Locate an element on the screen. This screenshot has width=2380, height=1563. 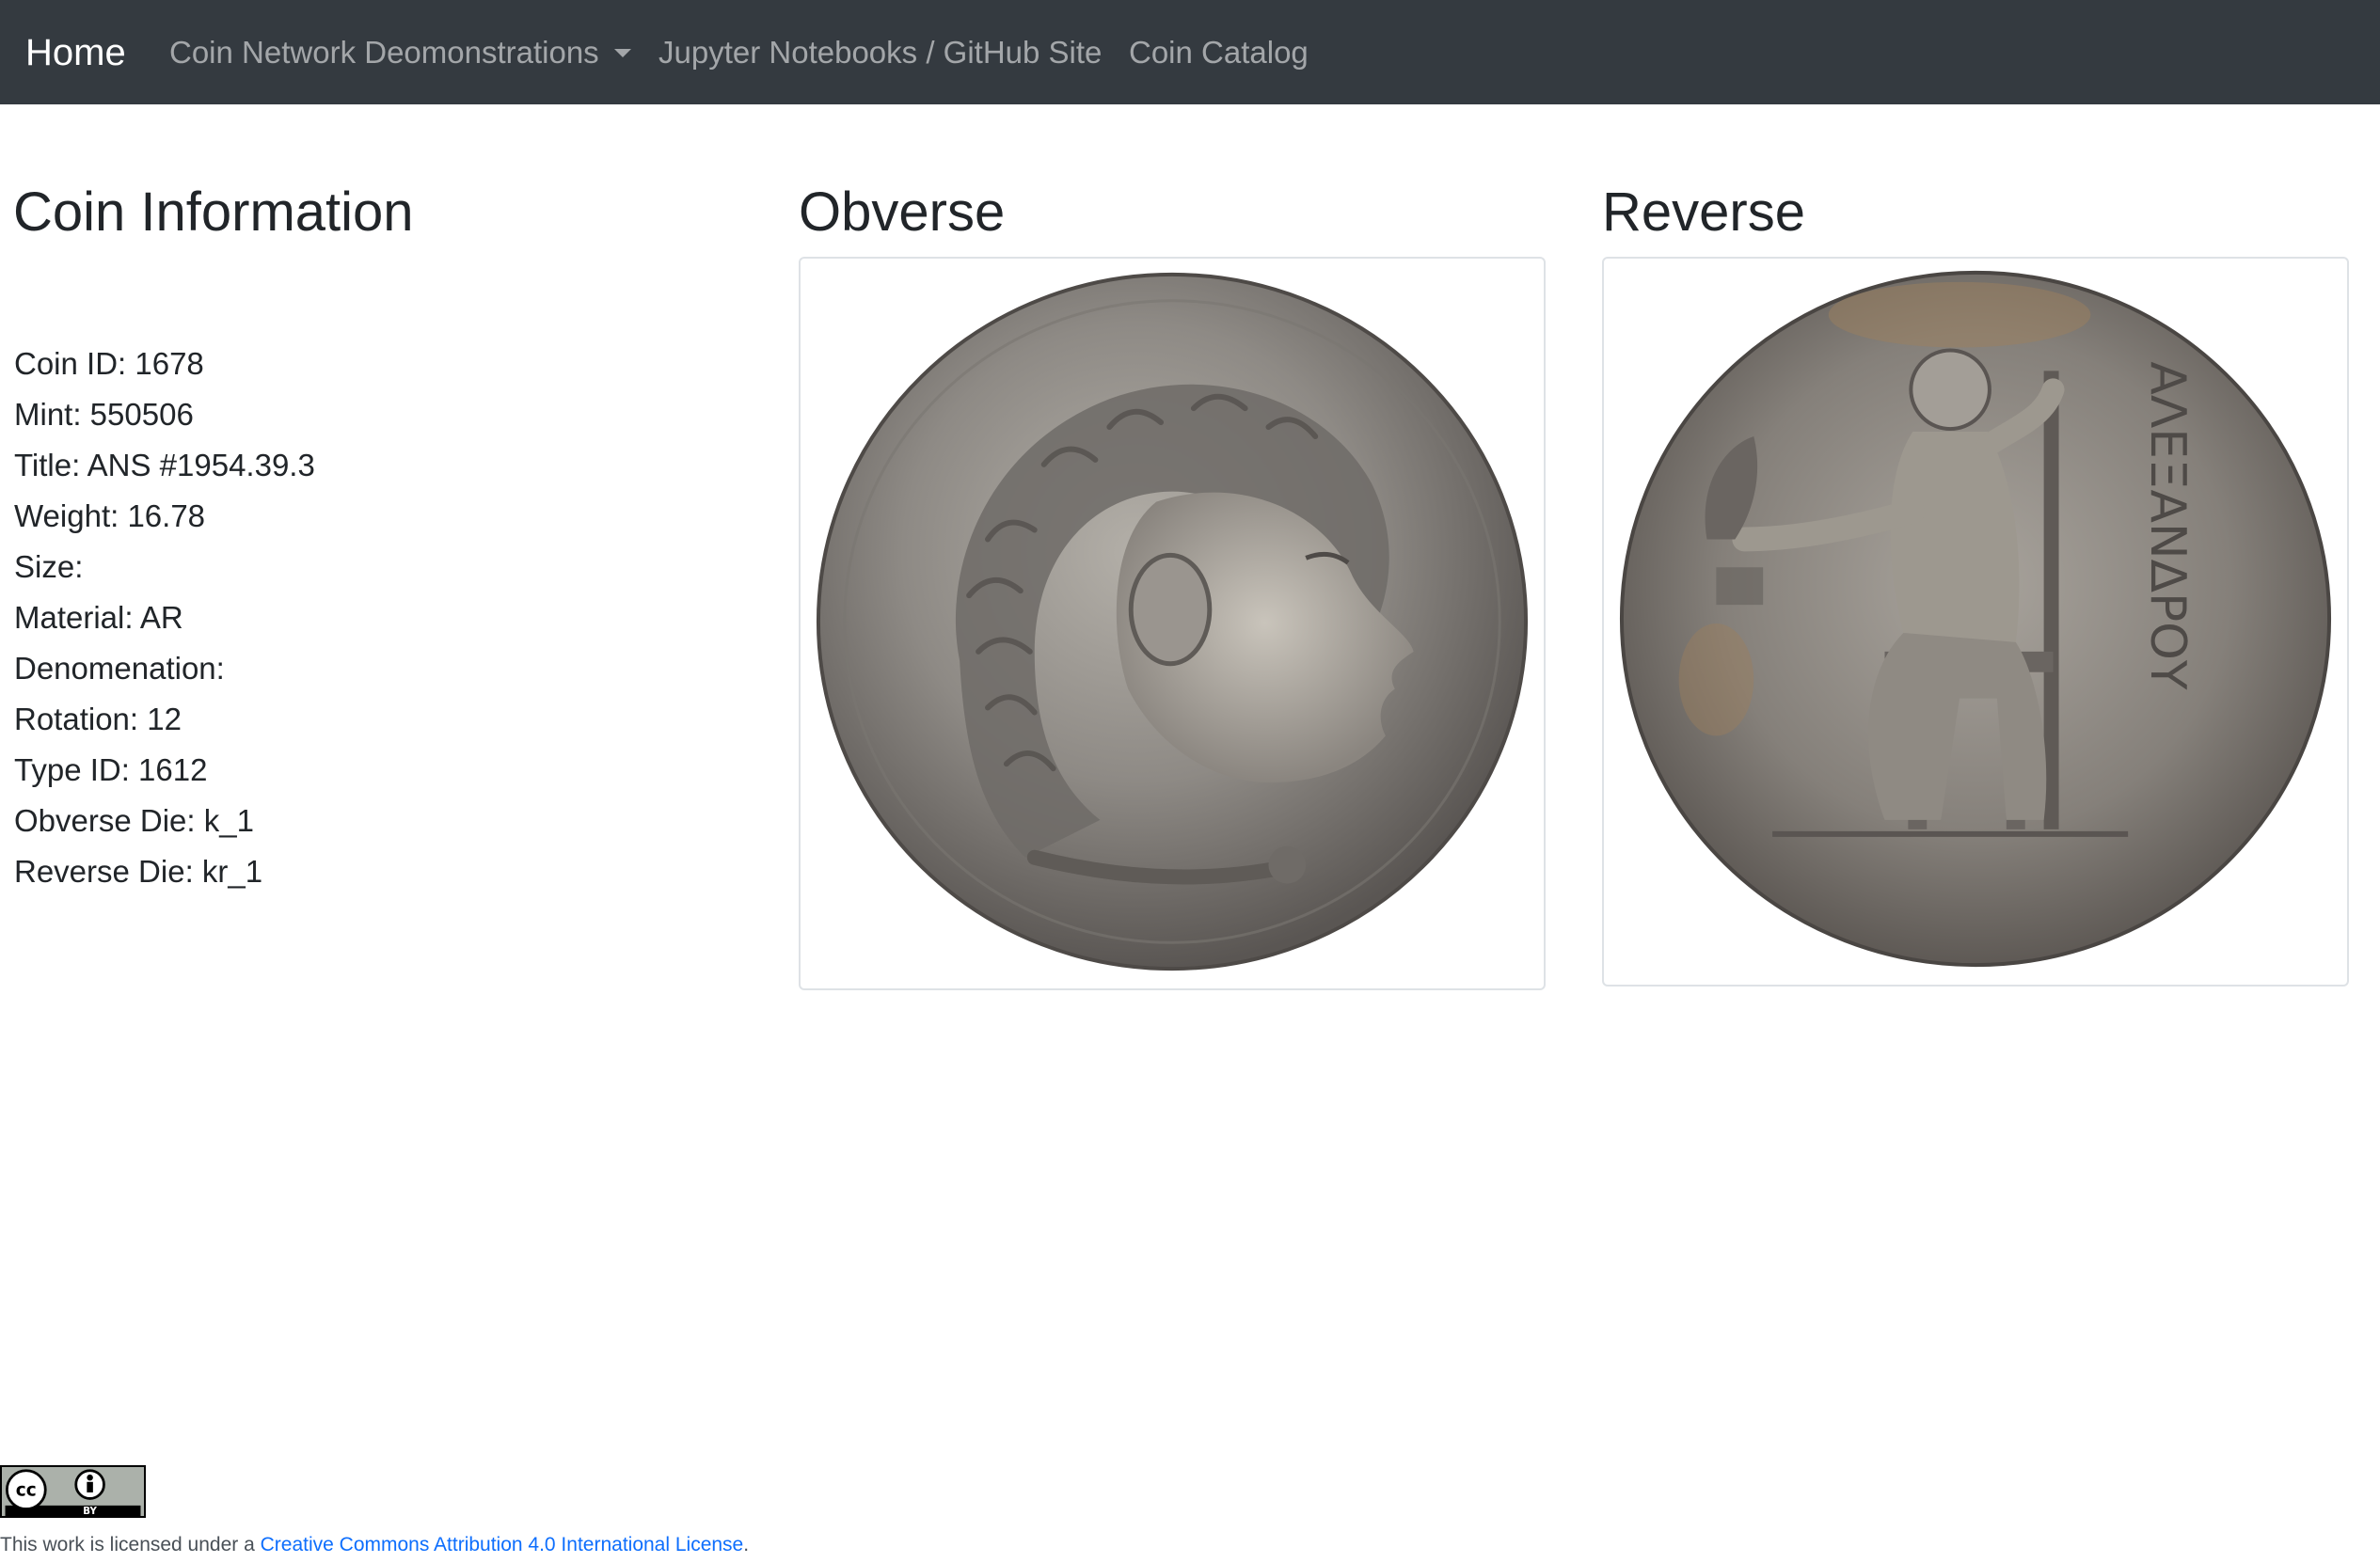
nav-dropdown-label: Coin Network Deomonstrations is located at coordinates (384, 52).